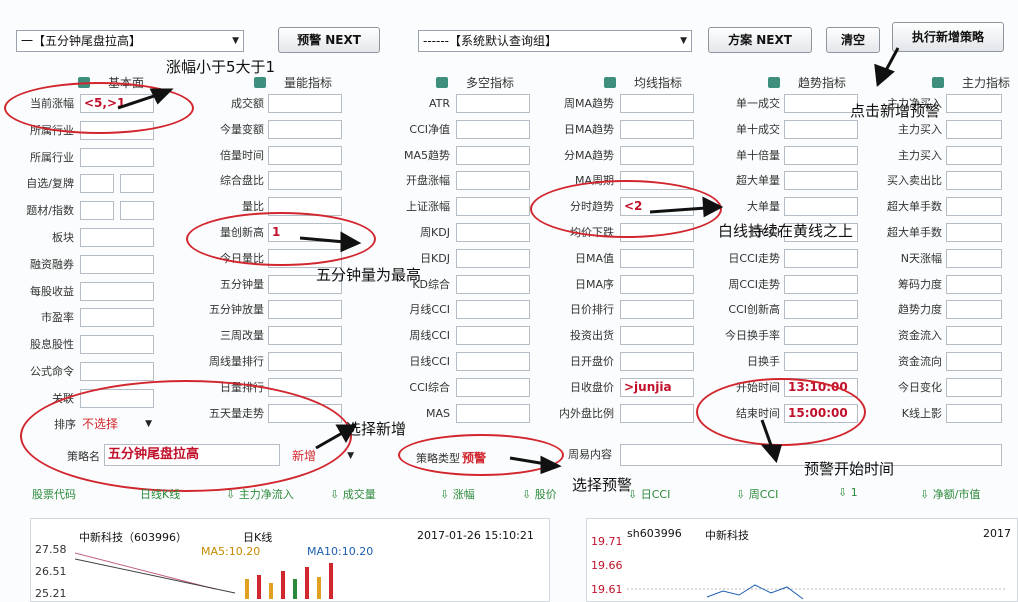 This screenshot has width=1018, height=602. I want to click on tab-daily-cci: ⇩ 日CCI, so click(649, 494).